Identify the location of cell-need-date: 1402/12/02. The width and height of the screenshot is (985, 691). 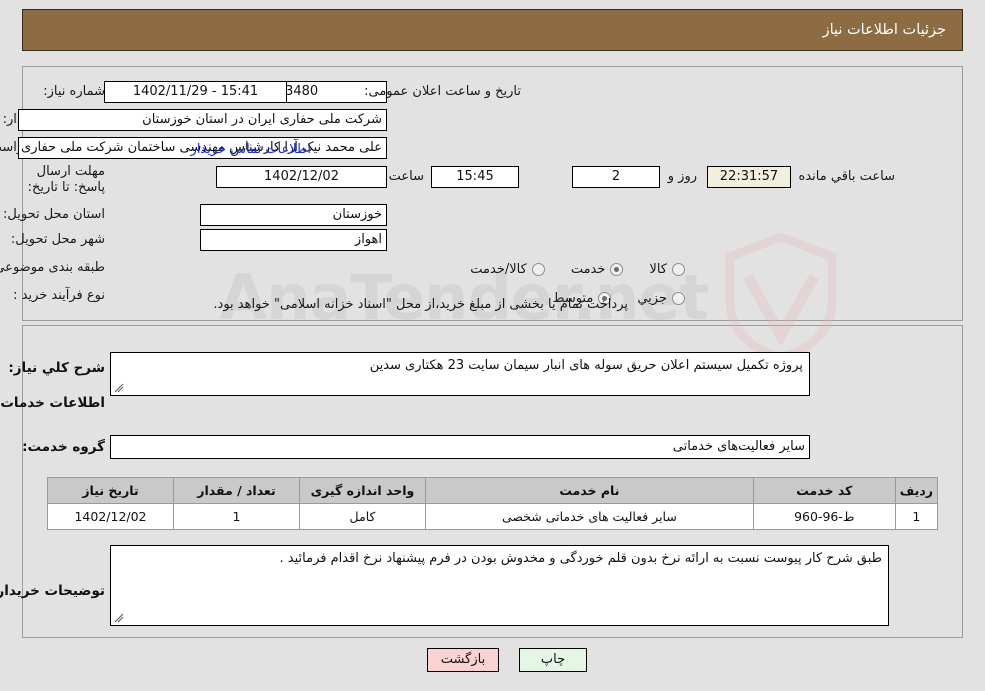
(110, 516).